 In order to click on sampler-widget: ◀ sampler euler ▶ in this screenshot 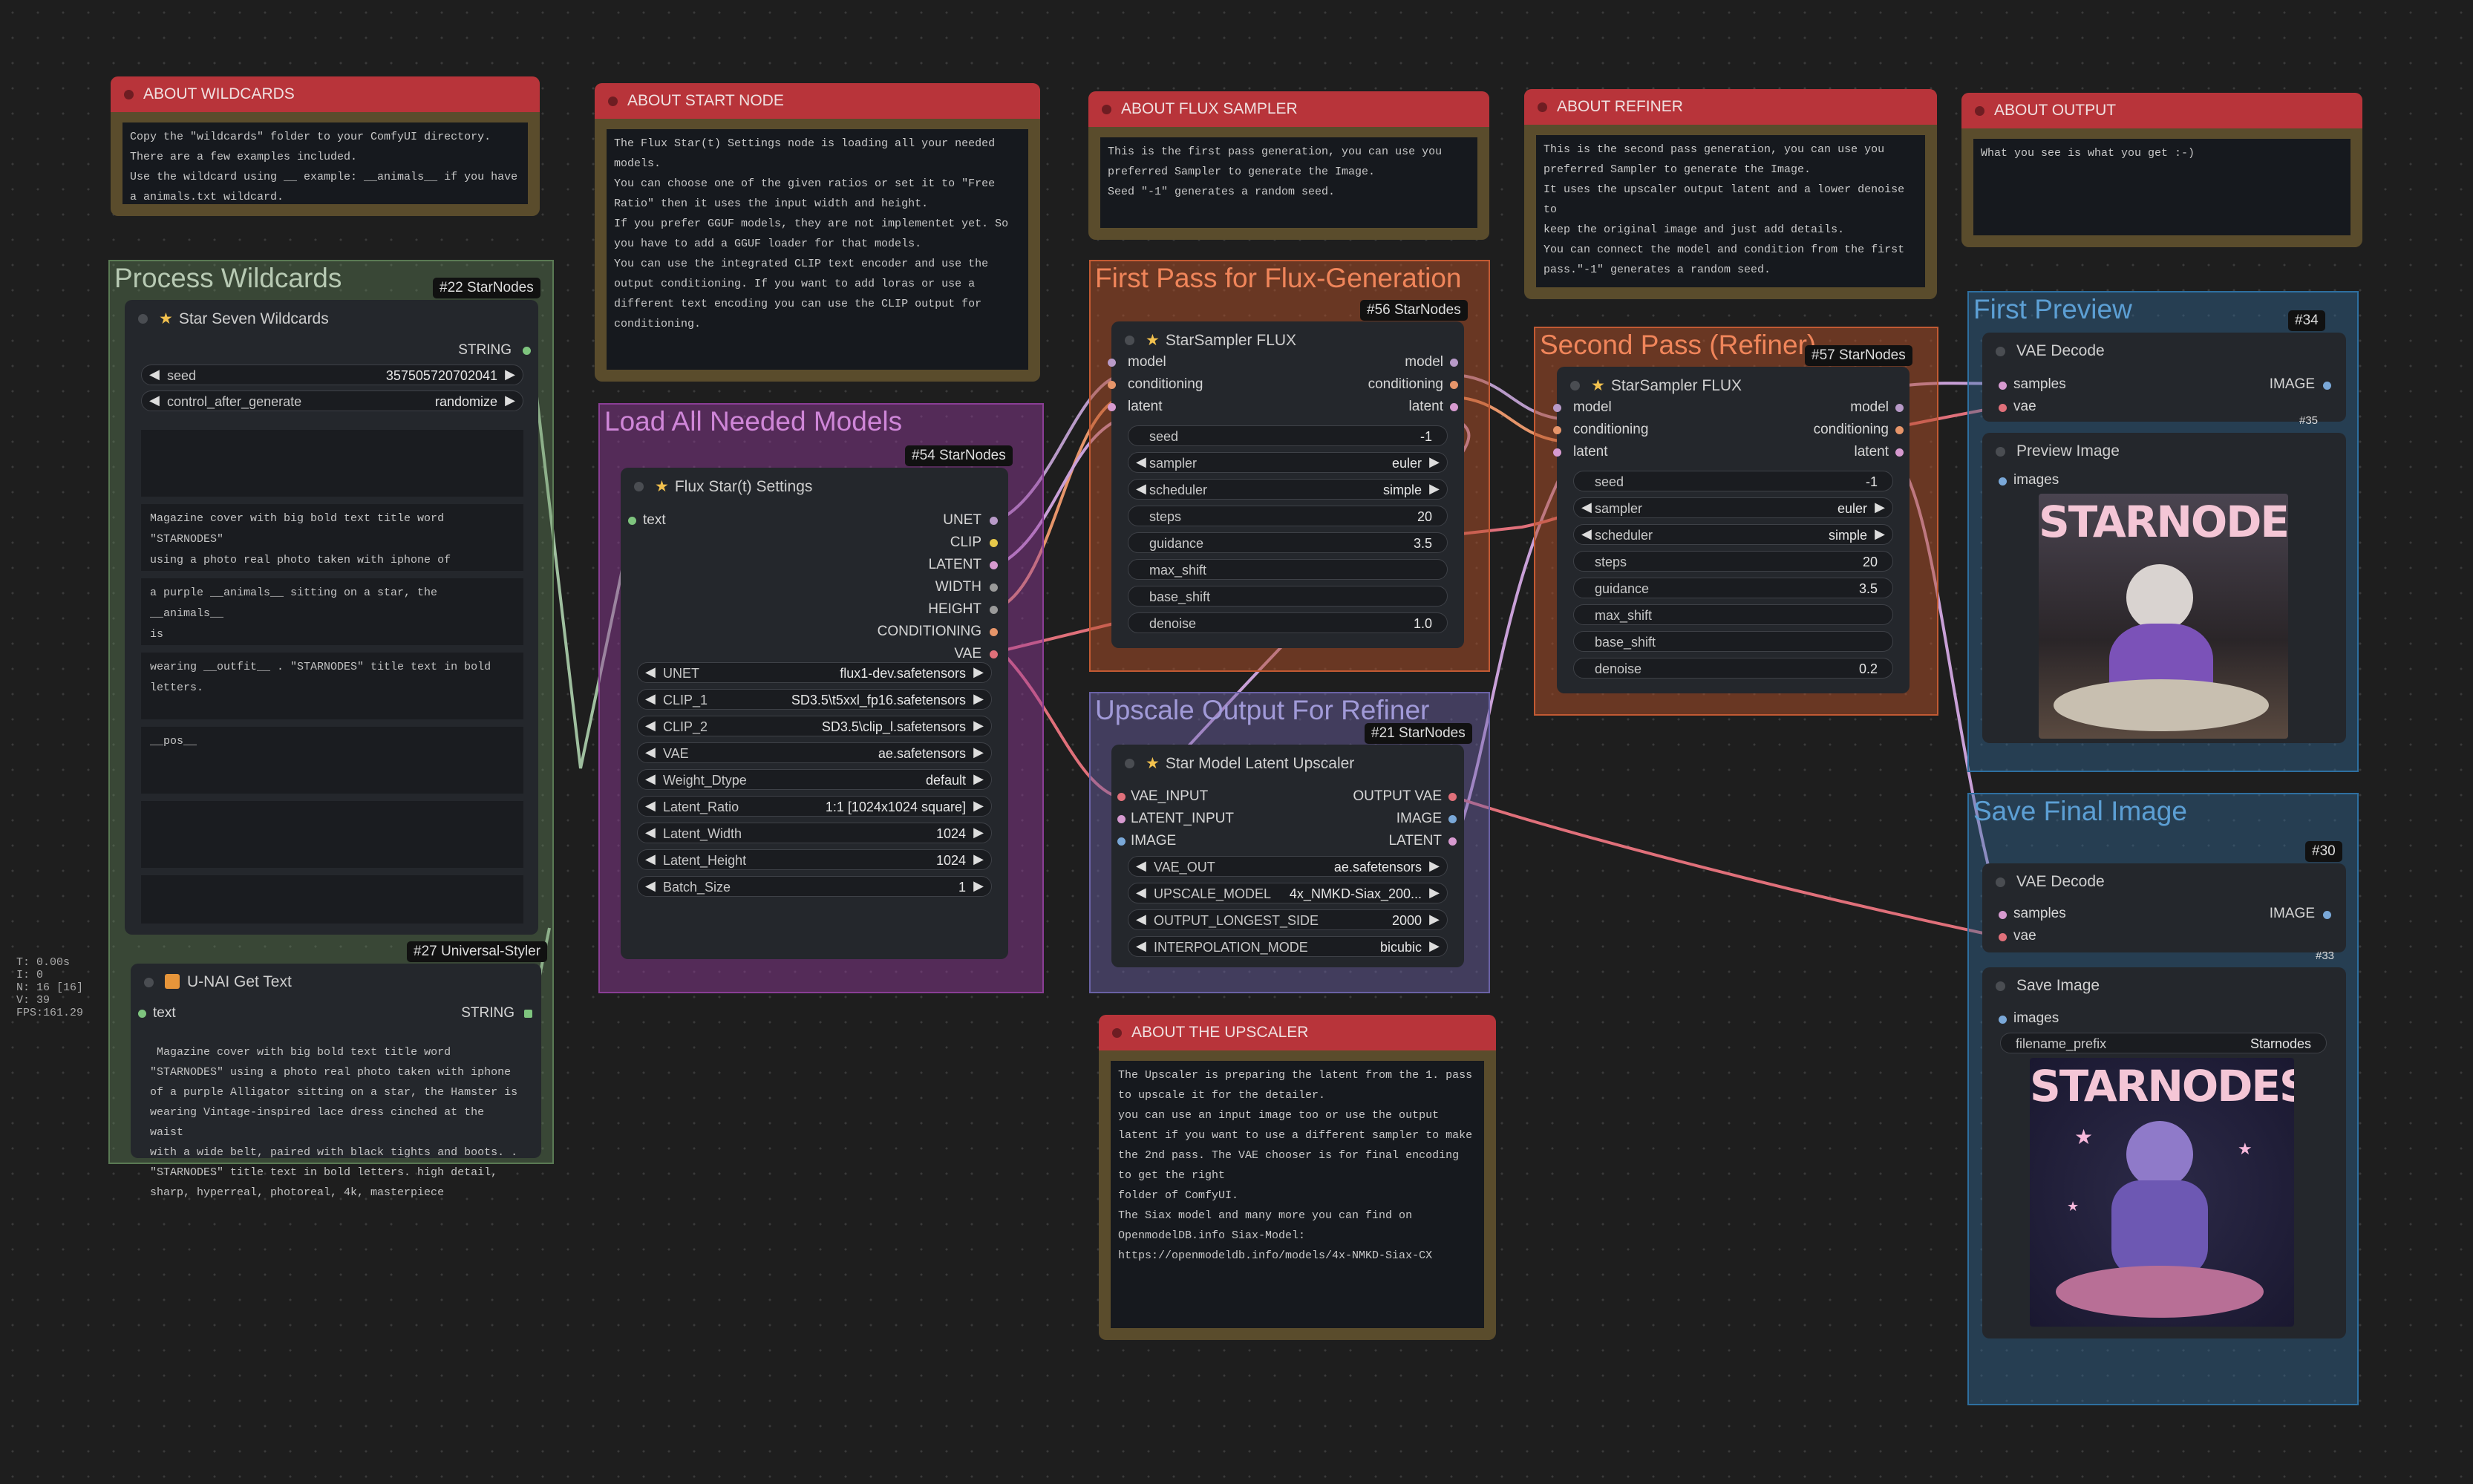, I will do `click(1288, 462)`.